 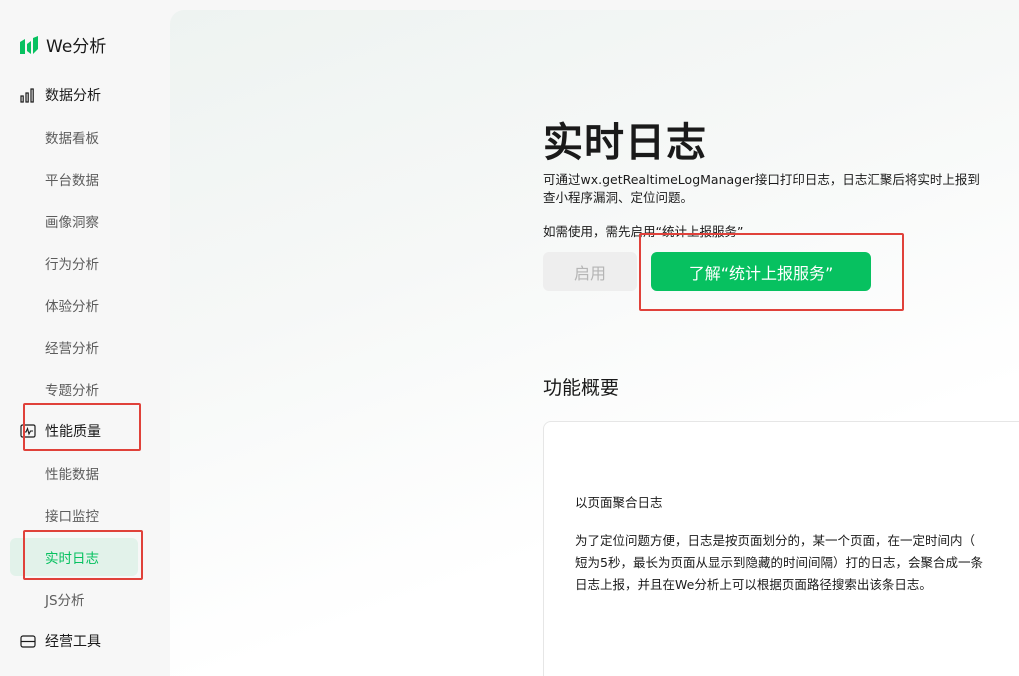 I want to click on sidebar-item-platform-data: 平台数据, so click(x=85, y=179).